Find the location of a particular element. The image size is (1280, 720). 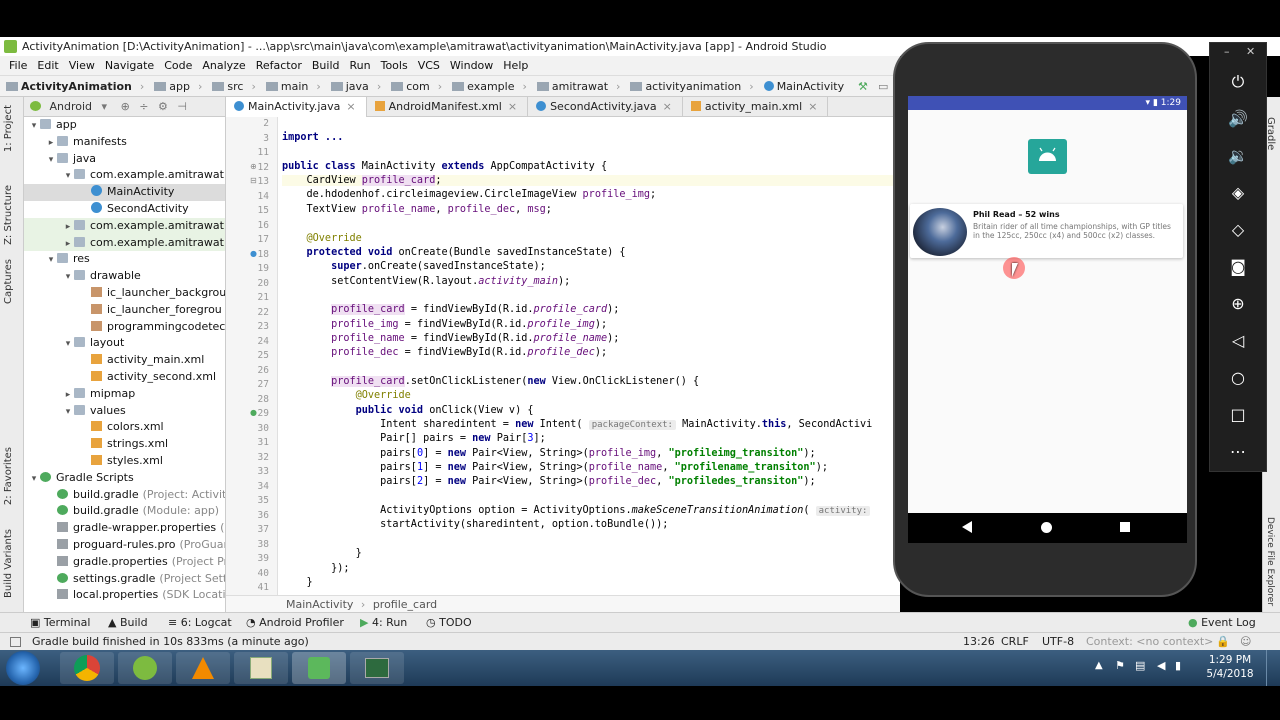

show-desktop-button is located at coordinates (1273, 668).